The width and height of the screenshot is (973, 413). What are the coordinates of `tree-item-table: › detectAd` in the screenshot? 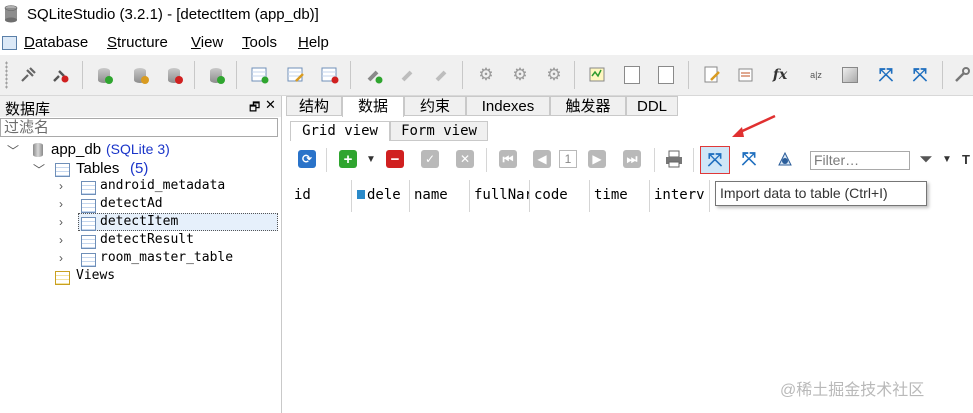 It's located at (140, 205).